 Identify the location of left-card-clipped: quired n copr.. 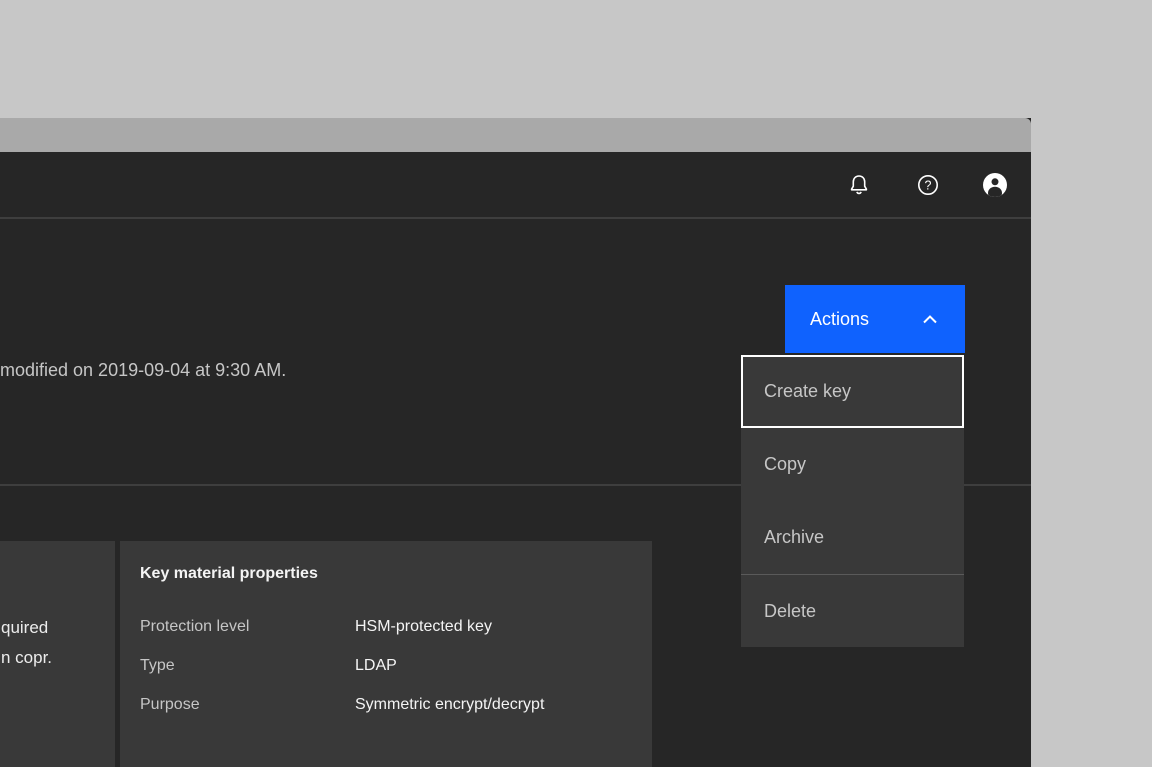
(57, 654).